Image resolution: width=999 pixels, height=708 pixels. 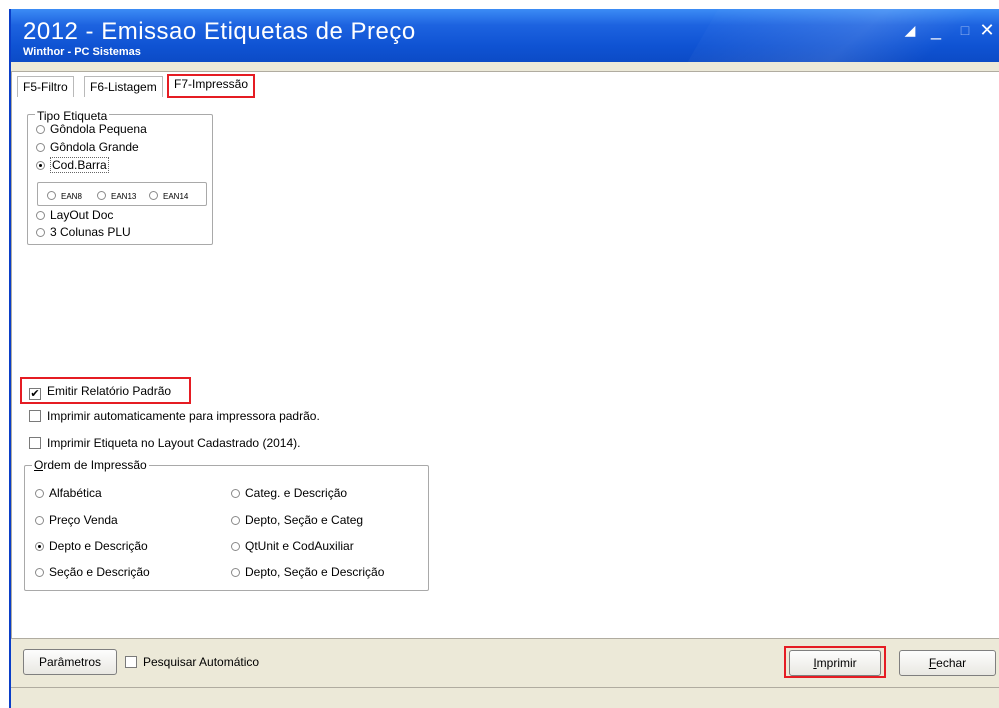 What do you see at coordinates (307, 572) in the screenshot?
I see `radio-depto-secao-descricao: Depto, Seção e Descrição` at bounding box center [307, 572].